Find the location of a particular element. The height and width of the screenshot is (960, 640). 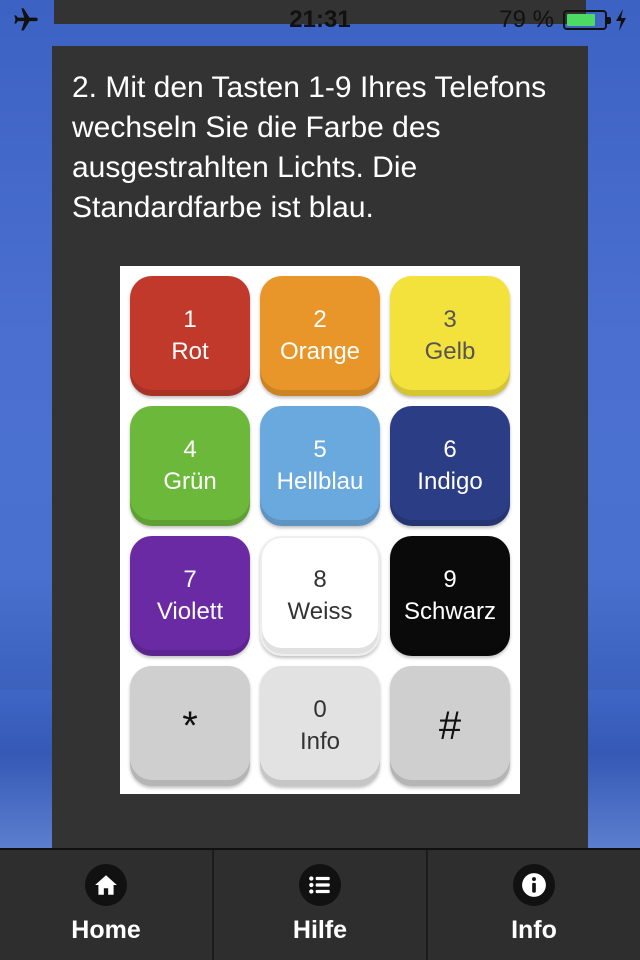

tab-info-label: Info is located at coordinates (534, 930).